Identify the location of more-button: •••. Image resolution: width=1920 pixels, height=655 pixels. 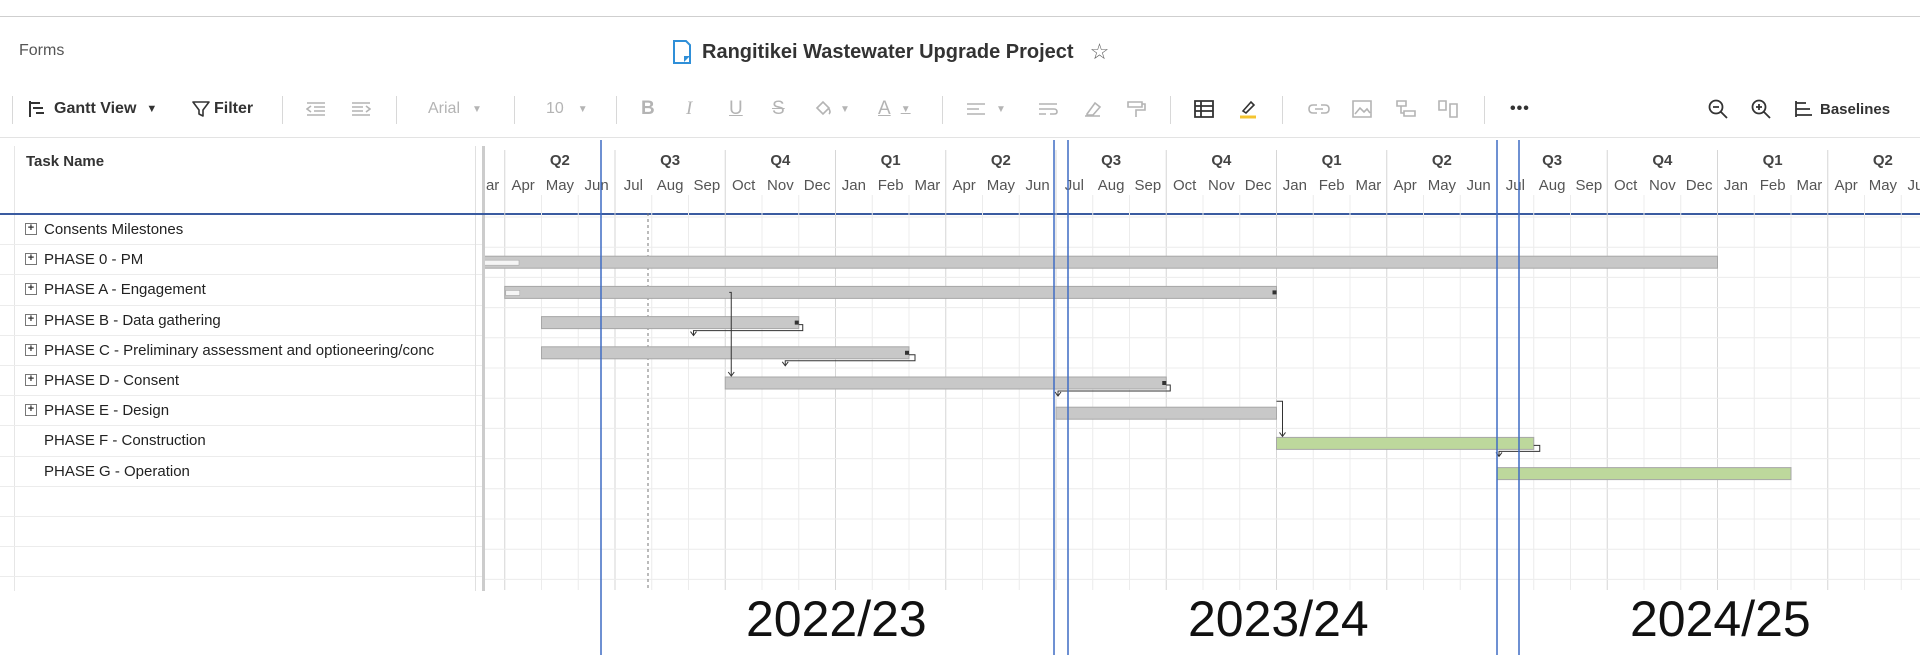
(1520, 109).